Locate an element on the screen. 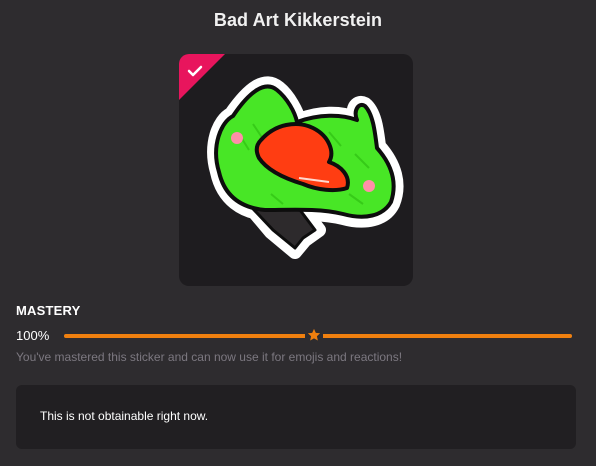 This screenshot has height=466, width=596. mastery-progress-row: 100% is located at coordinates (296, 336).